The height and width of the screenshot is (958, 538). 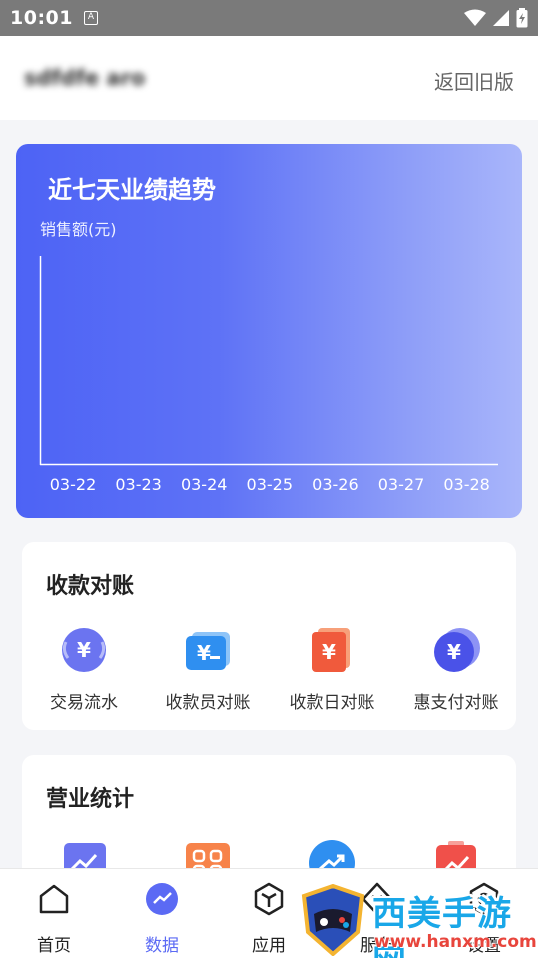 I want to click on x-tick-label: 03-25, so click(x=270, y=484).